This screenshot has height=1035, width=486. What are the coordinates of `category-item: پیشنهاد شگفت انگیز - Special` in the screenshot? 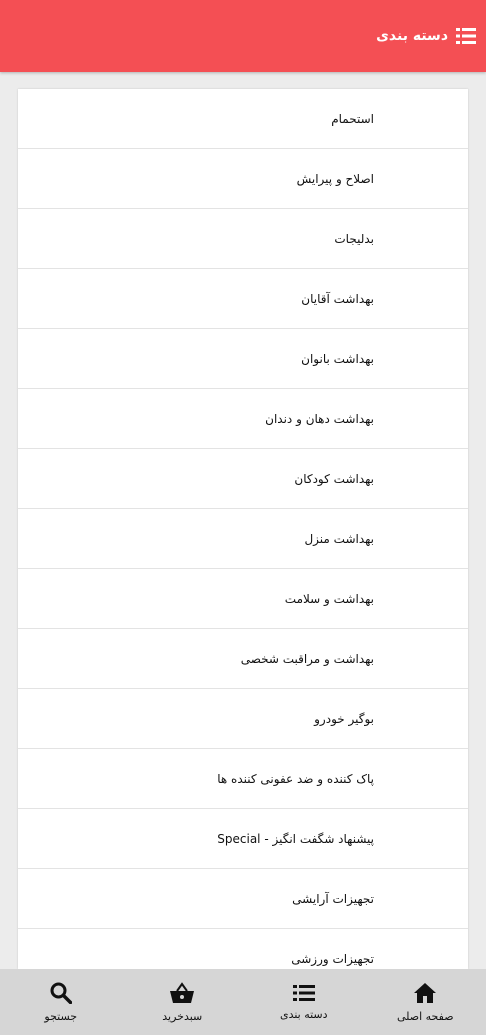 It's located at (243, 839).